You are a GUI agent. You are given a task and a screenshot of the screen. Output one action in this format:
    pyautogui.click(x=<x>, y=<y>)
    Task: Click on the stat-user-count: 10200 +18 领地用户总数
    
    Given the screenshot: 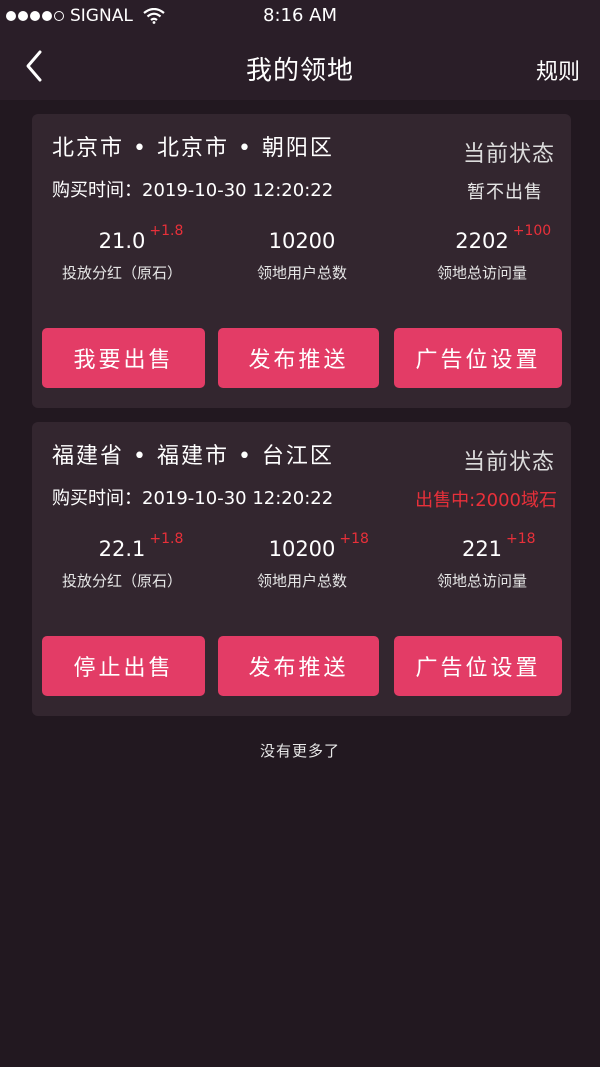 What is the action you would take?
    pyautogui.click(x=302, y=561)
    